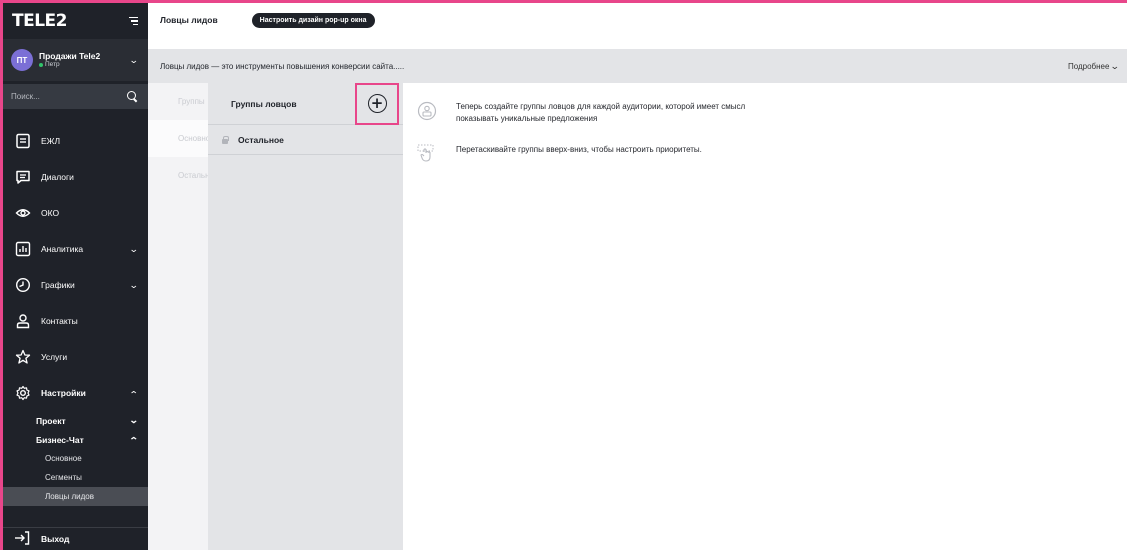 The width and height of the screenshot is (1127, 550). What do you see at coordinates (183, 316) in the screenshot?
I see `groups-column-background: Группы Основное Остальное` at bounding box center [183, 316].